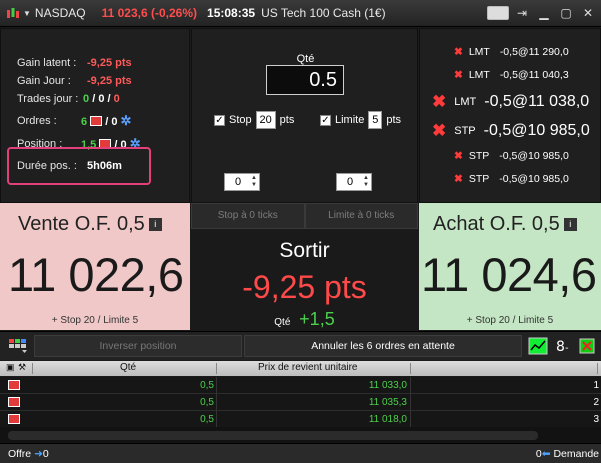 The height and width of the screenshot is (463, 601). I want to click on row-id: 2, so click(596, 402).